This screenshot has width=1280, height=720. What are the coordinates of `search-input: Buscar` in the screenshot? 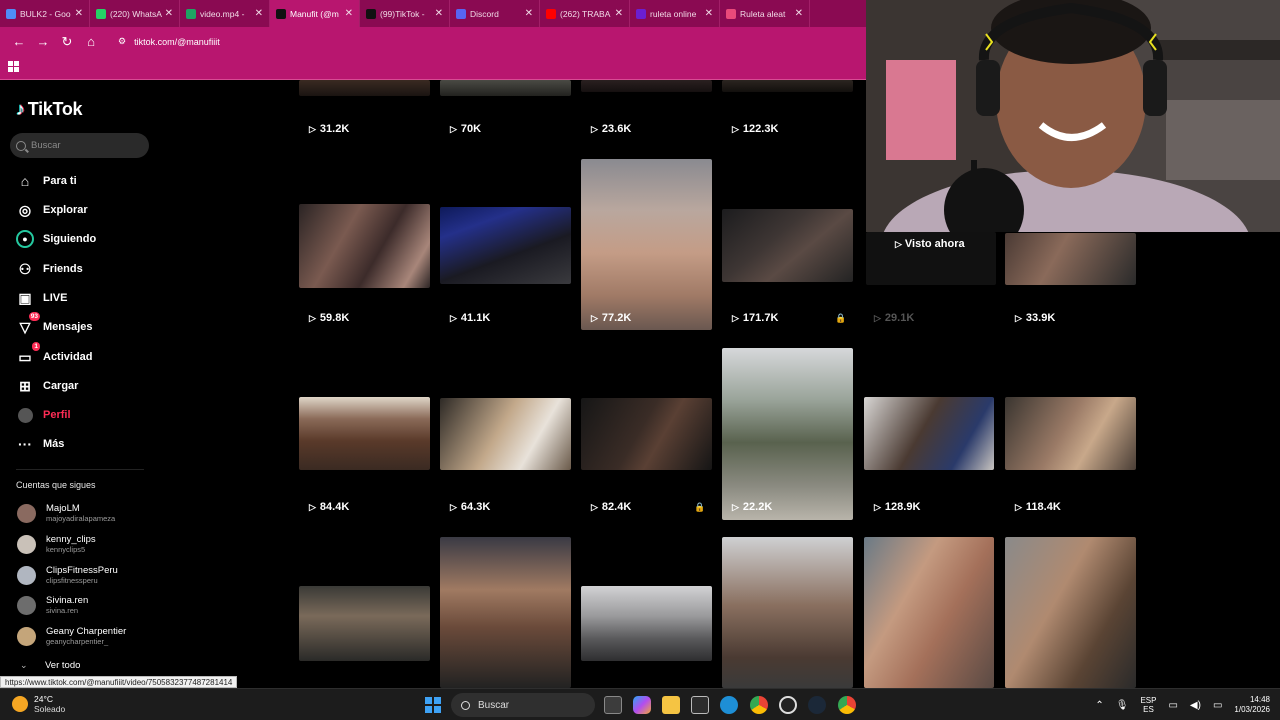 It's located at (79, 145).